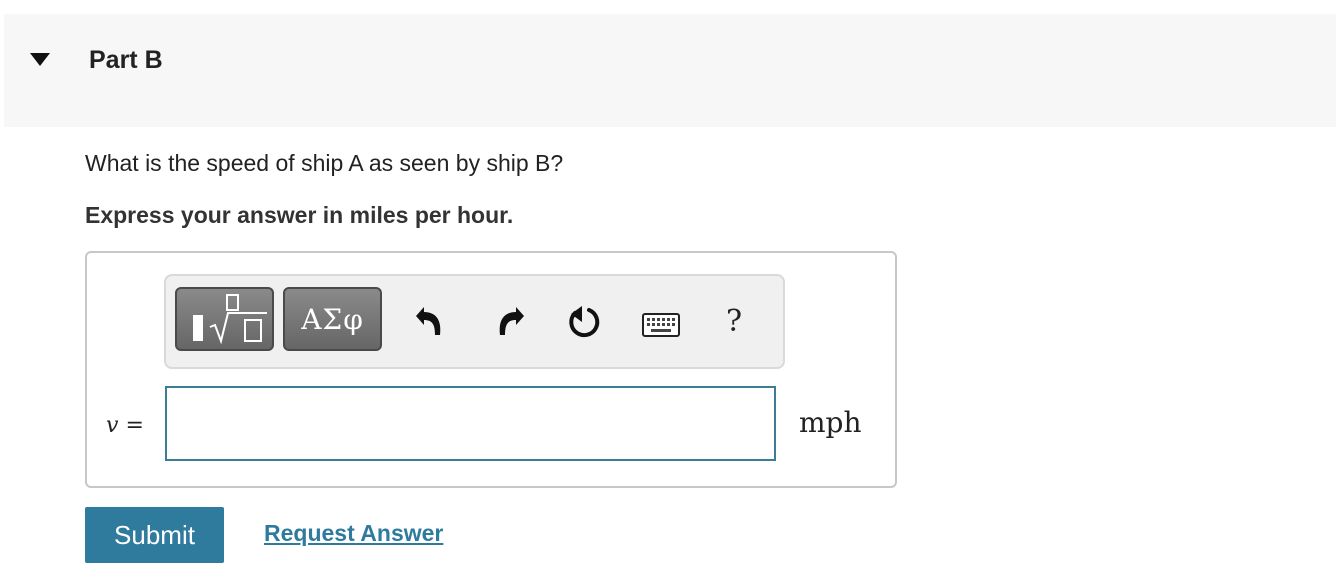  What do you see at coordinates (509, 322) in the screenshot?
I see `redo-icon` at bounding box center [509, 322].